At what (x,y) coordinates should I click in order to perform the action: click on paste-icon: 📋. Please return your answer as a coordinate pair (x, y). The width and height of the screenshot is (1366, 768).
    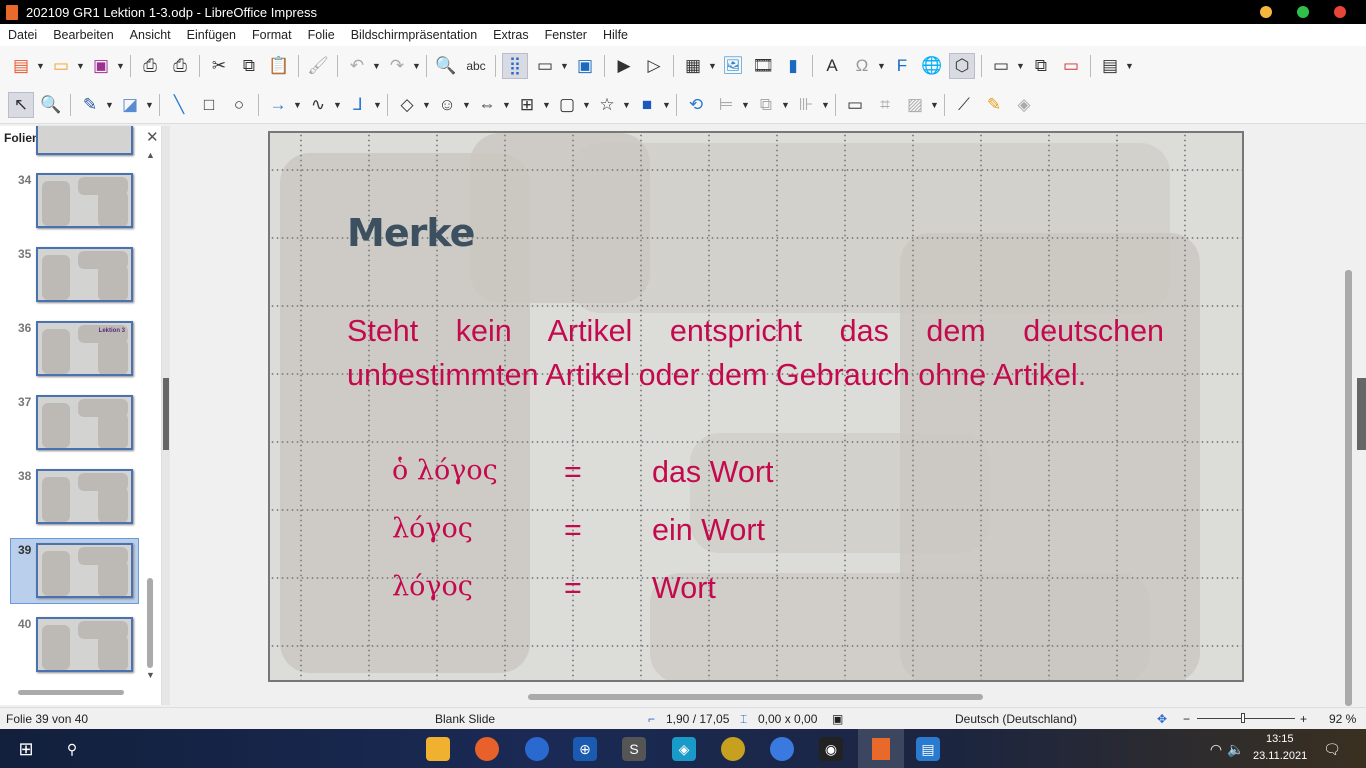
    Looking at the image, I should click on (279, 66).